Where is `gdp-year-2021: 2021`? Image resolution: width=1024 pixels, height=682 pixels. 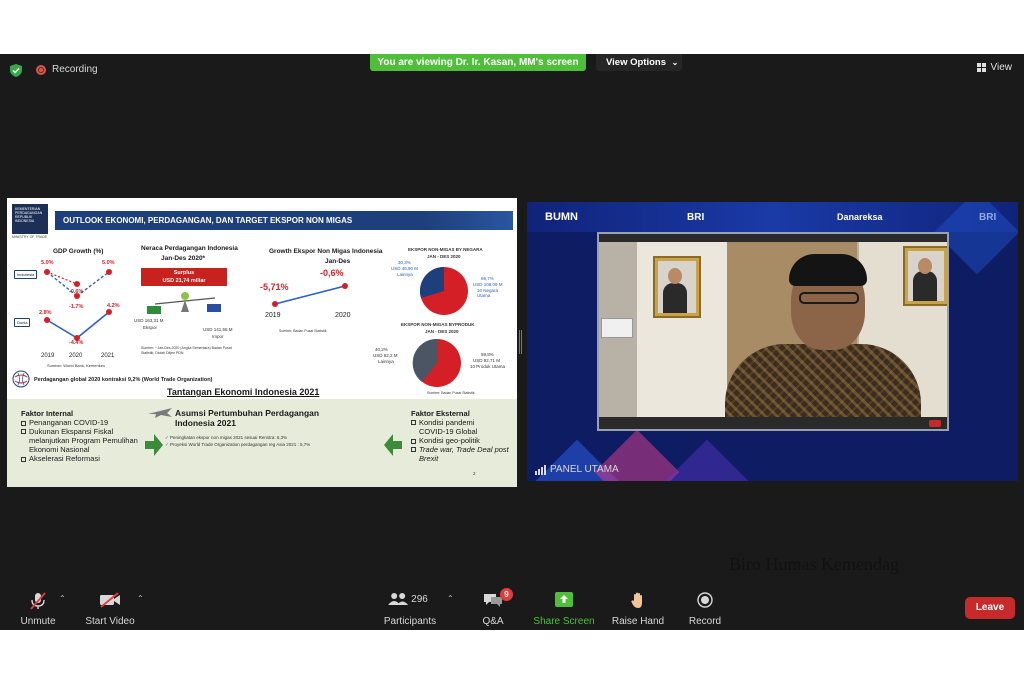 gdp-year-2021: 2021 is located at coordinates (108, 356).